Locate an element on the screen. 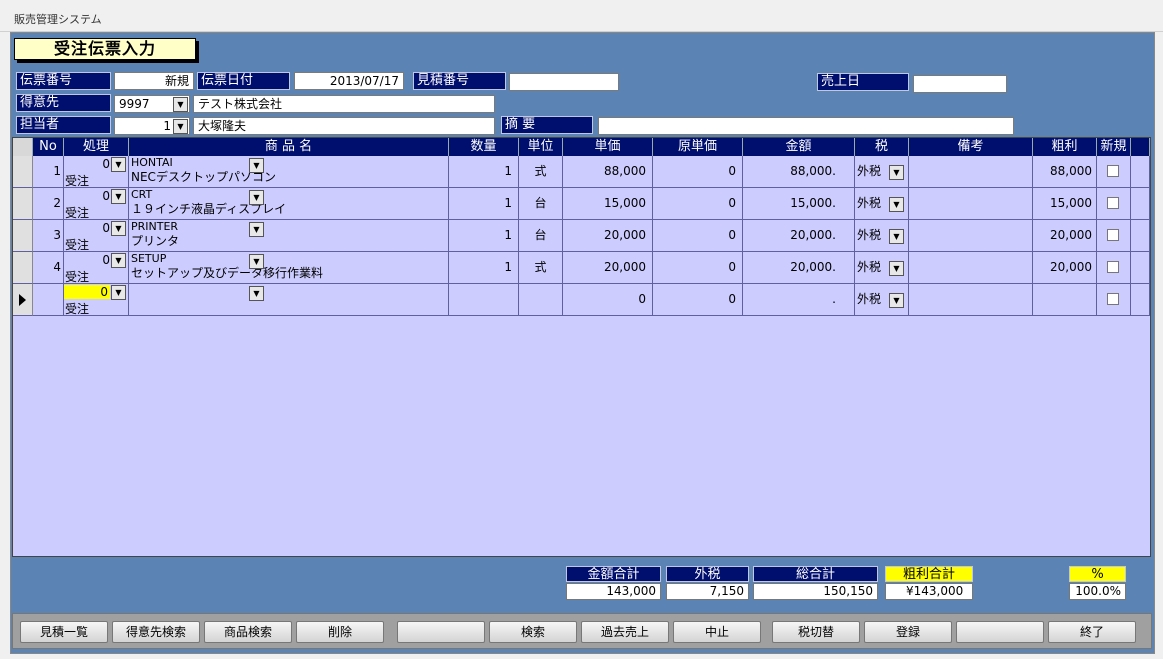 This screenshot has width=1163, height=659. delete-button: 削除 is located at coordinates (340, 632).